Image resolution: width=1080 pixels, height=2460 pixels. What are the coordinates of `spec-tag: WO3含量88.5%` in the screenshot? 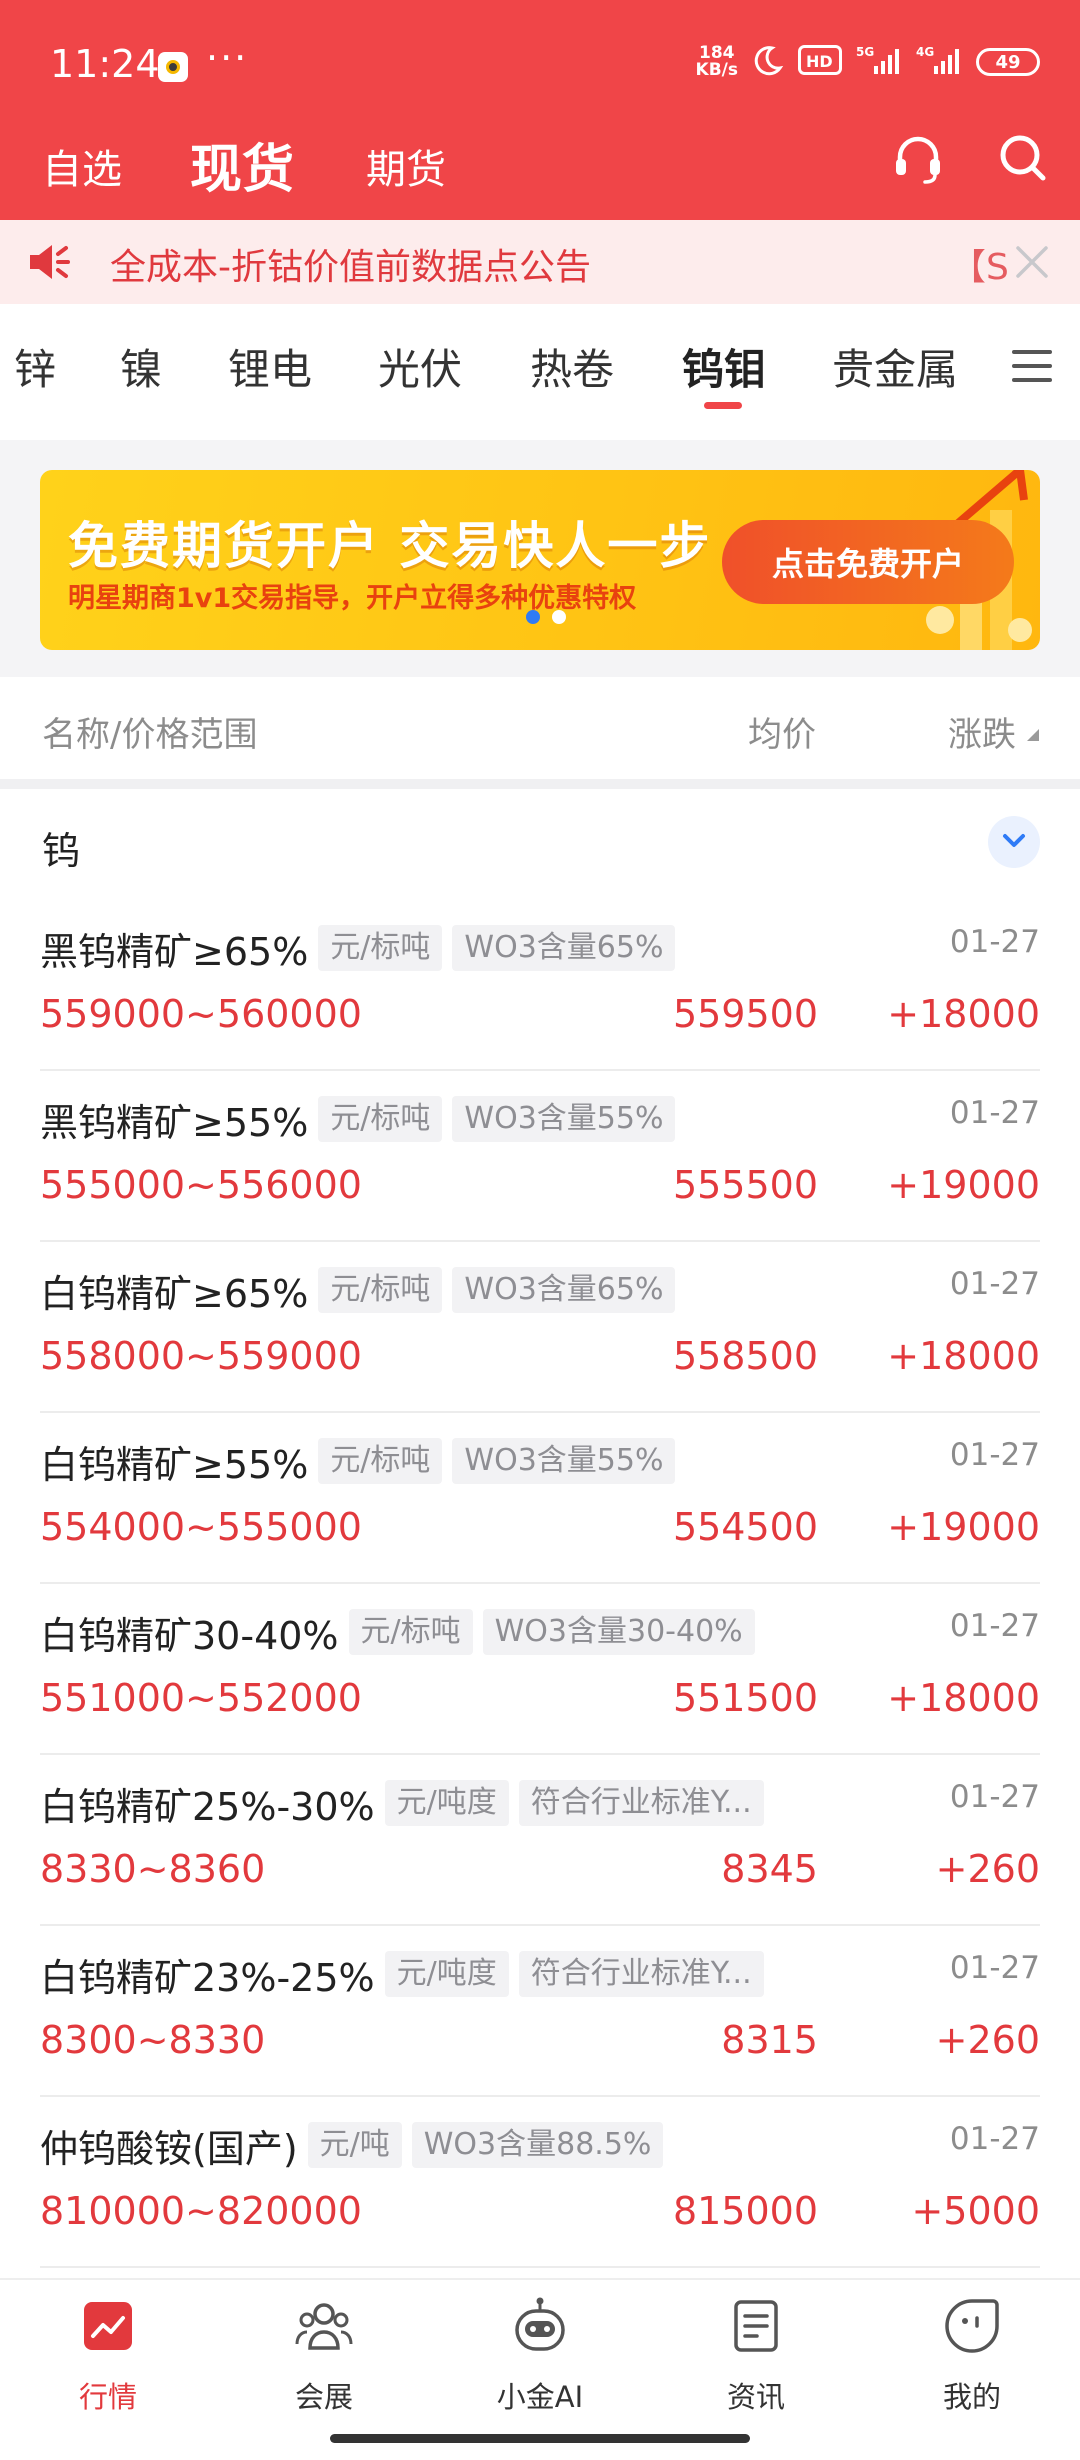 It's located at (537, 2145).